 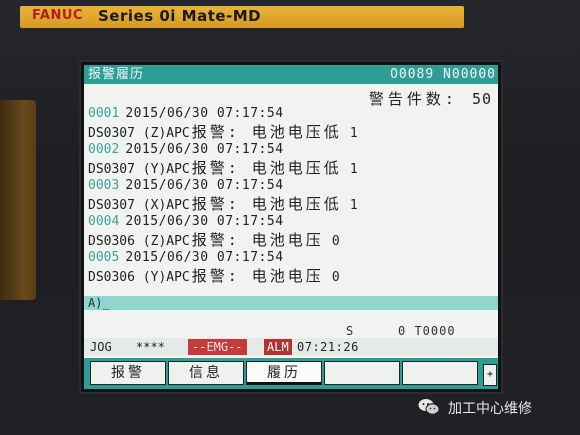 I want to click on emergency-badge: --EMG--, so click(x=217, y=347).